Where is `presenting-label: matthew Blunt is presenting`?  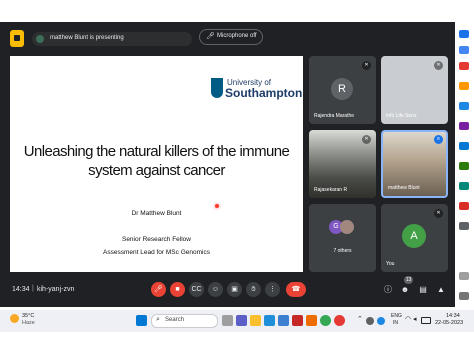
presenting-label: matthew Blunt is presenting is located at coordinates (87, 38).